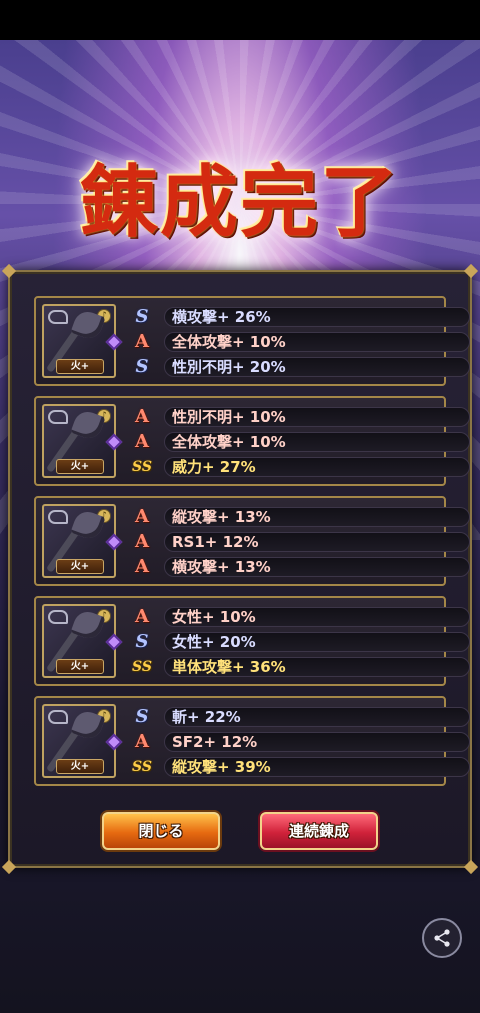 This screenshot has width=480, height=1013. What do you see at coordinates (317, 717) in the screenshot?
I see `stat-text: 斬+ 22%` at bounding box center [317, 717].